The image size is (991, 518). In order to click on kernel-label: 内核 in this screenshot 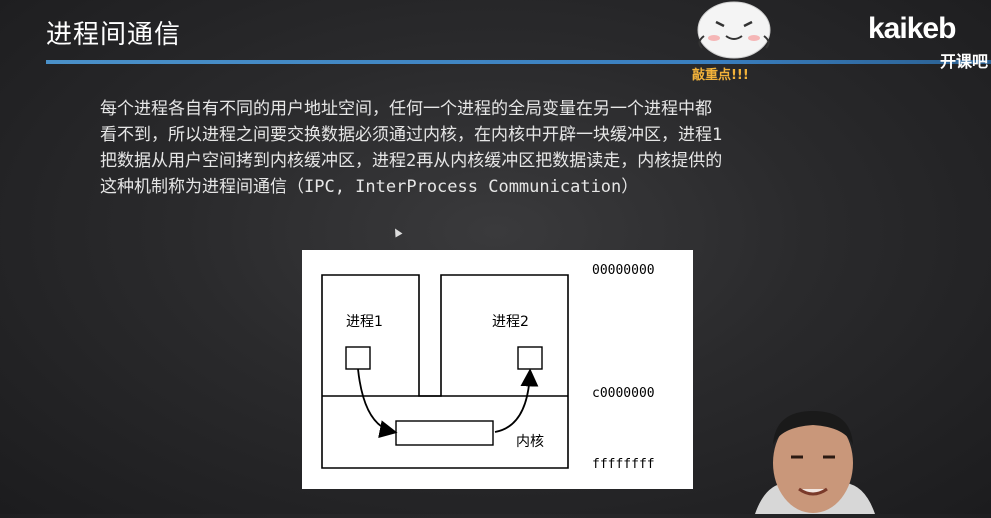, I will do `click(530, 442)`.